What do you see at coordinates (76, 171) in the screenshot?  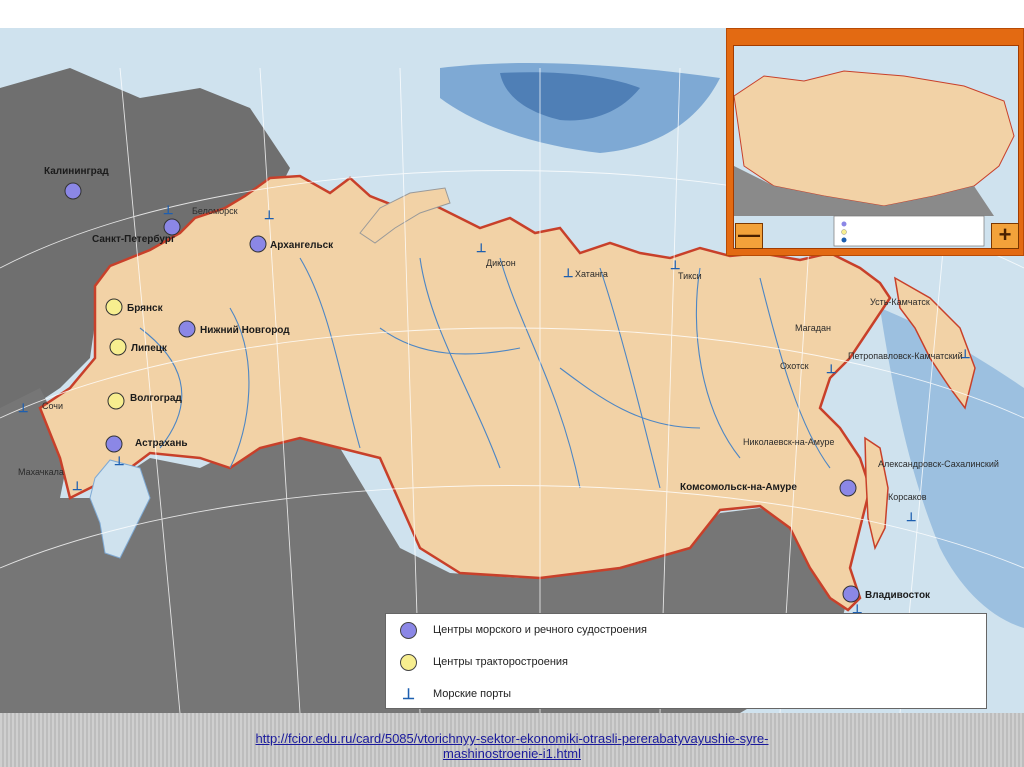 I see `label-kaliningrad: Калининград` at bounding box center [76, 171].